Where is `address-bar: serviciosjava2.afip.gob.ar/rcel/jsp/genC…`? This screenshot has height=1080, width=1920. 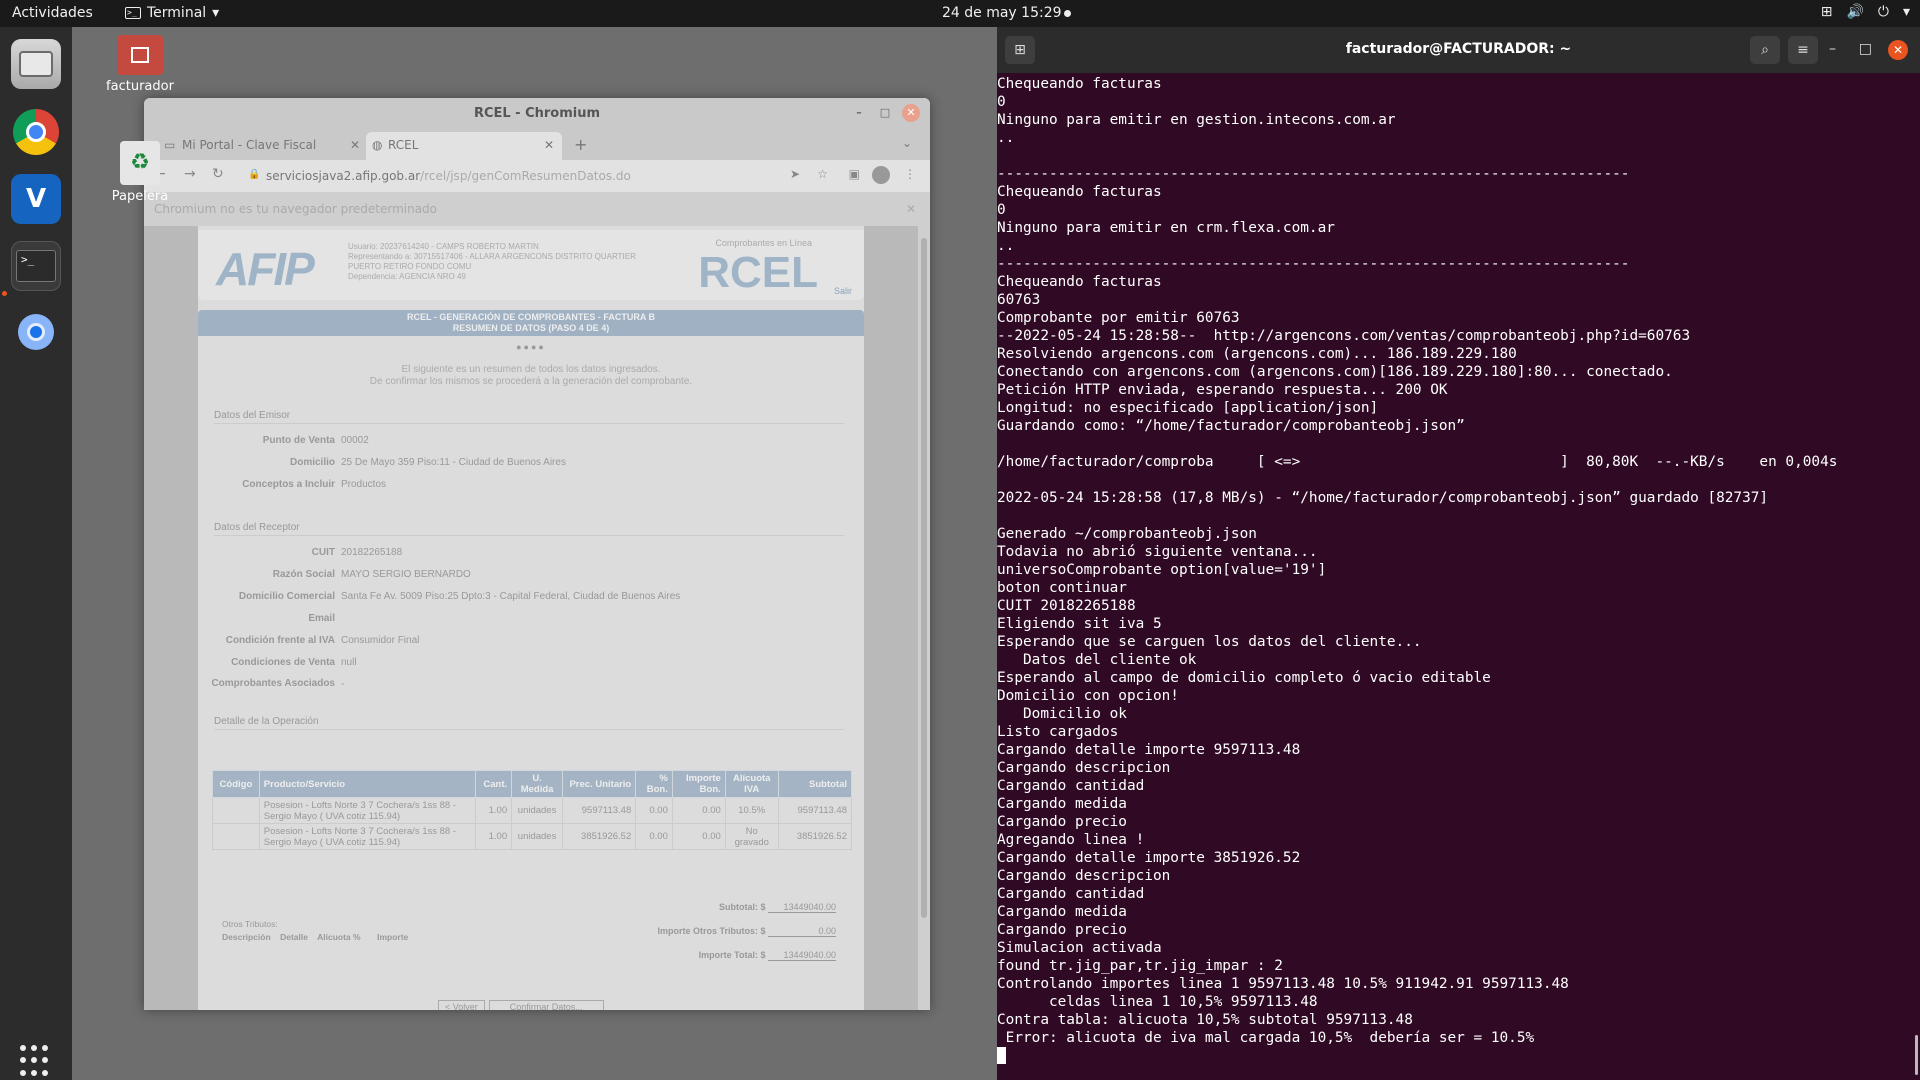 address-bar: serviciosjava2.afip.gob.ar/rcel/jsp/genC… is located at coordinates (448, 176).